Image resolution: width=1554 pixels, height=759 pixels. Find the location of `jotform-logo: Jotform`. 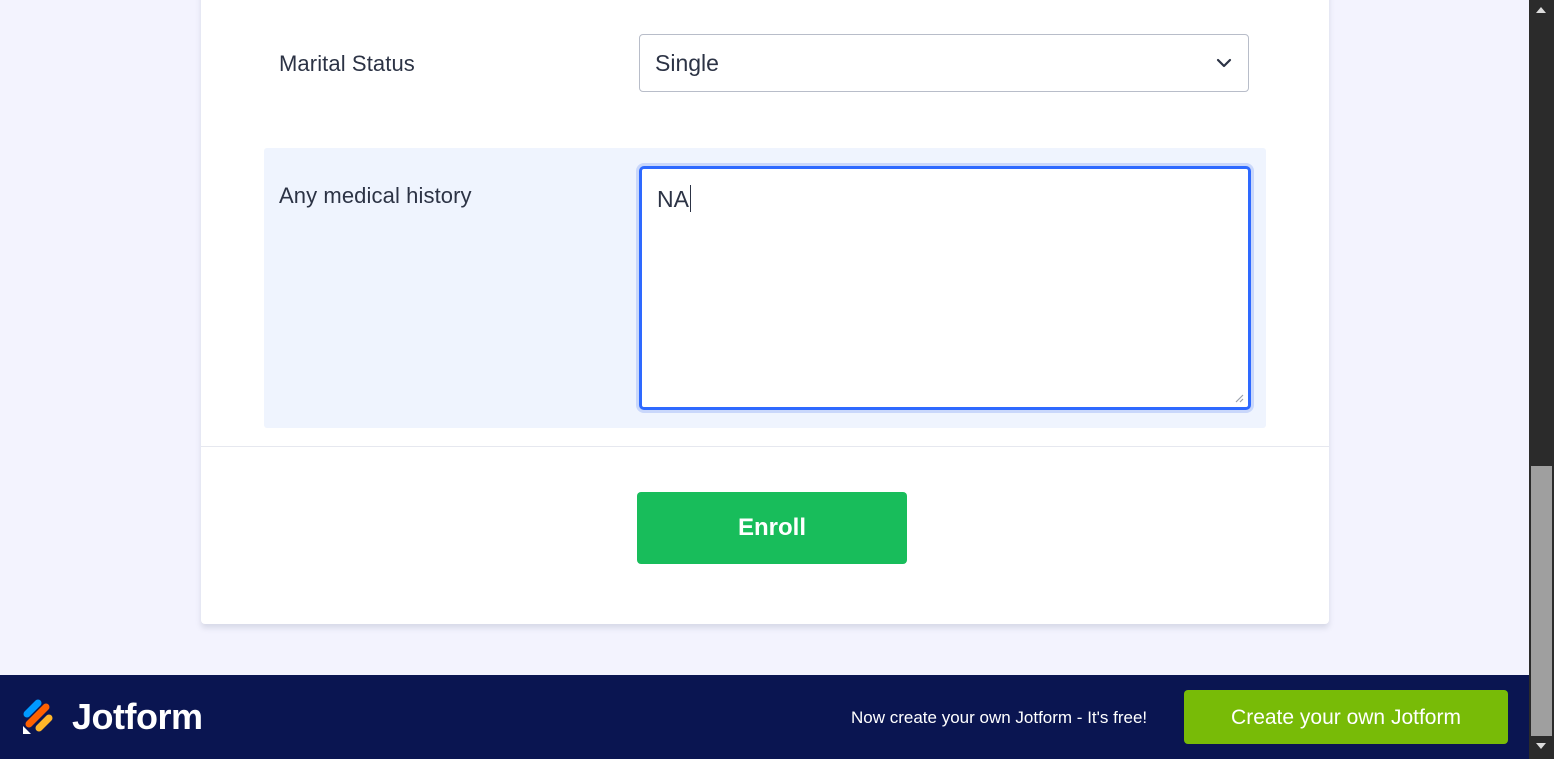

jotform-logo: Jotform is located at coordinates (111, 716).